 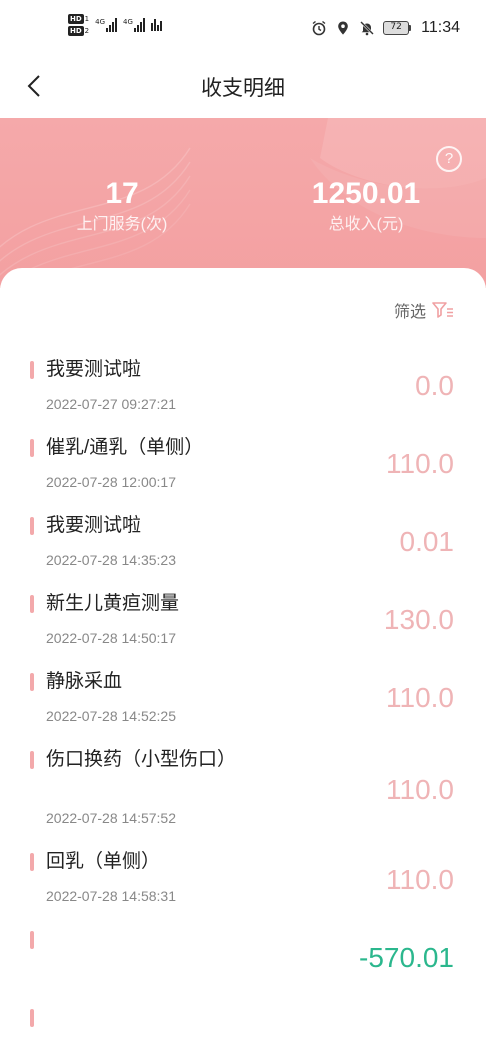 What do you see at coordinates (243, 961) in the screenshot?
I see `record-row: -570.01` at bounding box center [243, 961].